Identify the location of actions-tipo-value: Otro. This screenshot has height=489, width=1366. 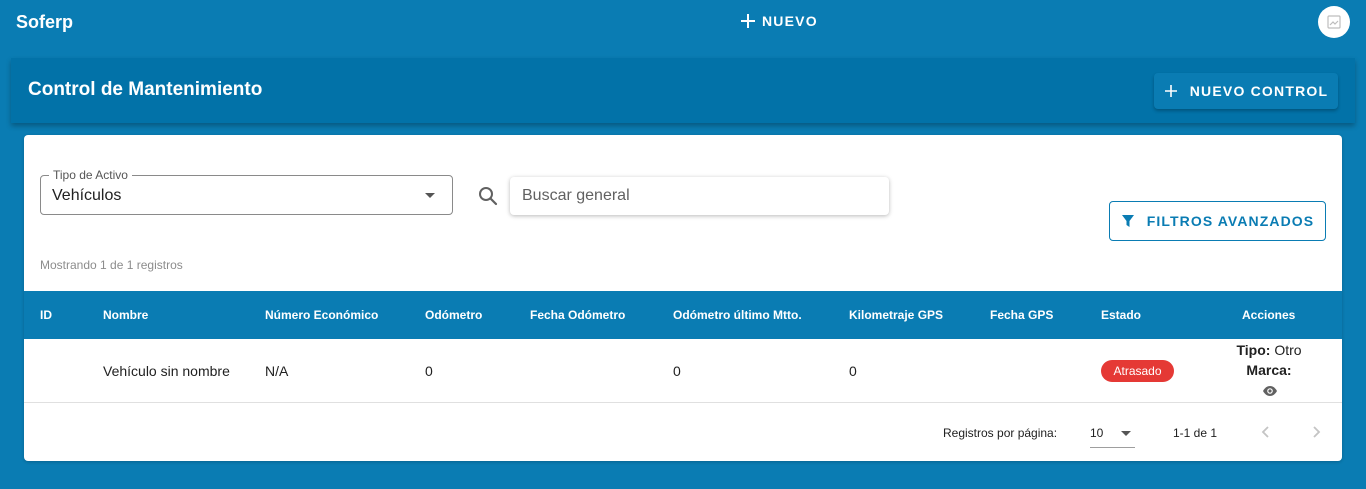
(1288, 350).